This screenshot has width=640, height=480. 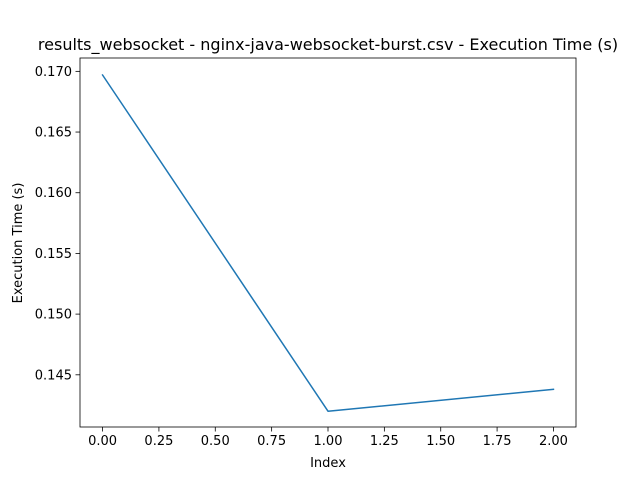 What do you see at coordinates (158, 441) in the screenshot?
I see `x-tick-label: 0.25` at bounding box center [158, 441].